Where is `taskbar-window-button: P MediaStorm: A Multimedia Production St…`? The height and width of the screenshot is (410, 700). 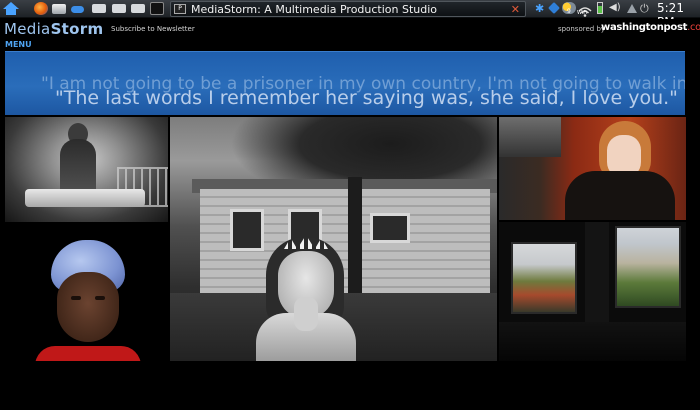
taskbar-window-button: P MediaStorm: A Multimedia Production St… is located at coordinates (348, 9).